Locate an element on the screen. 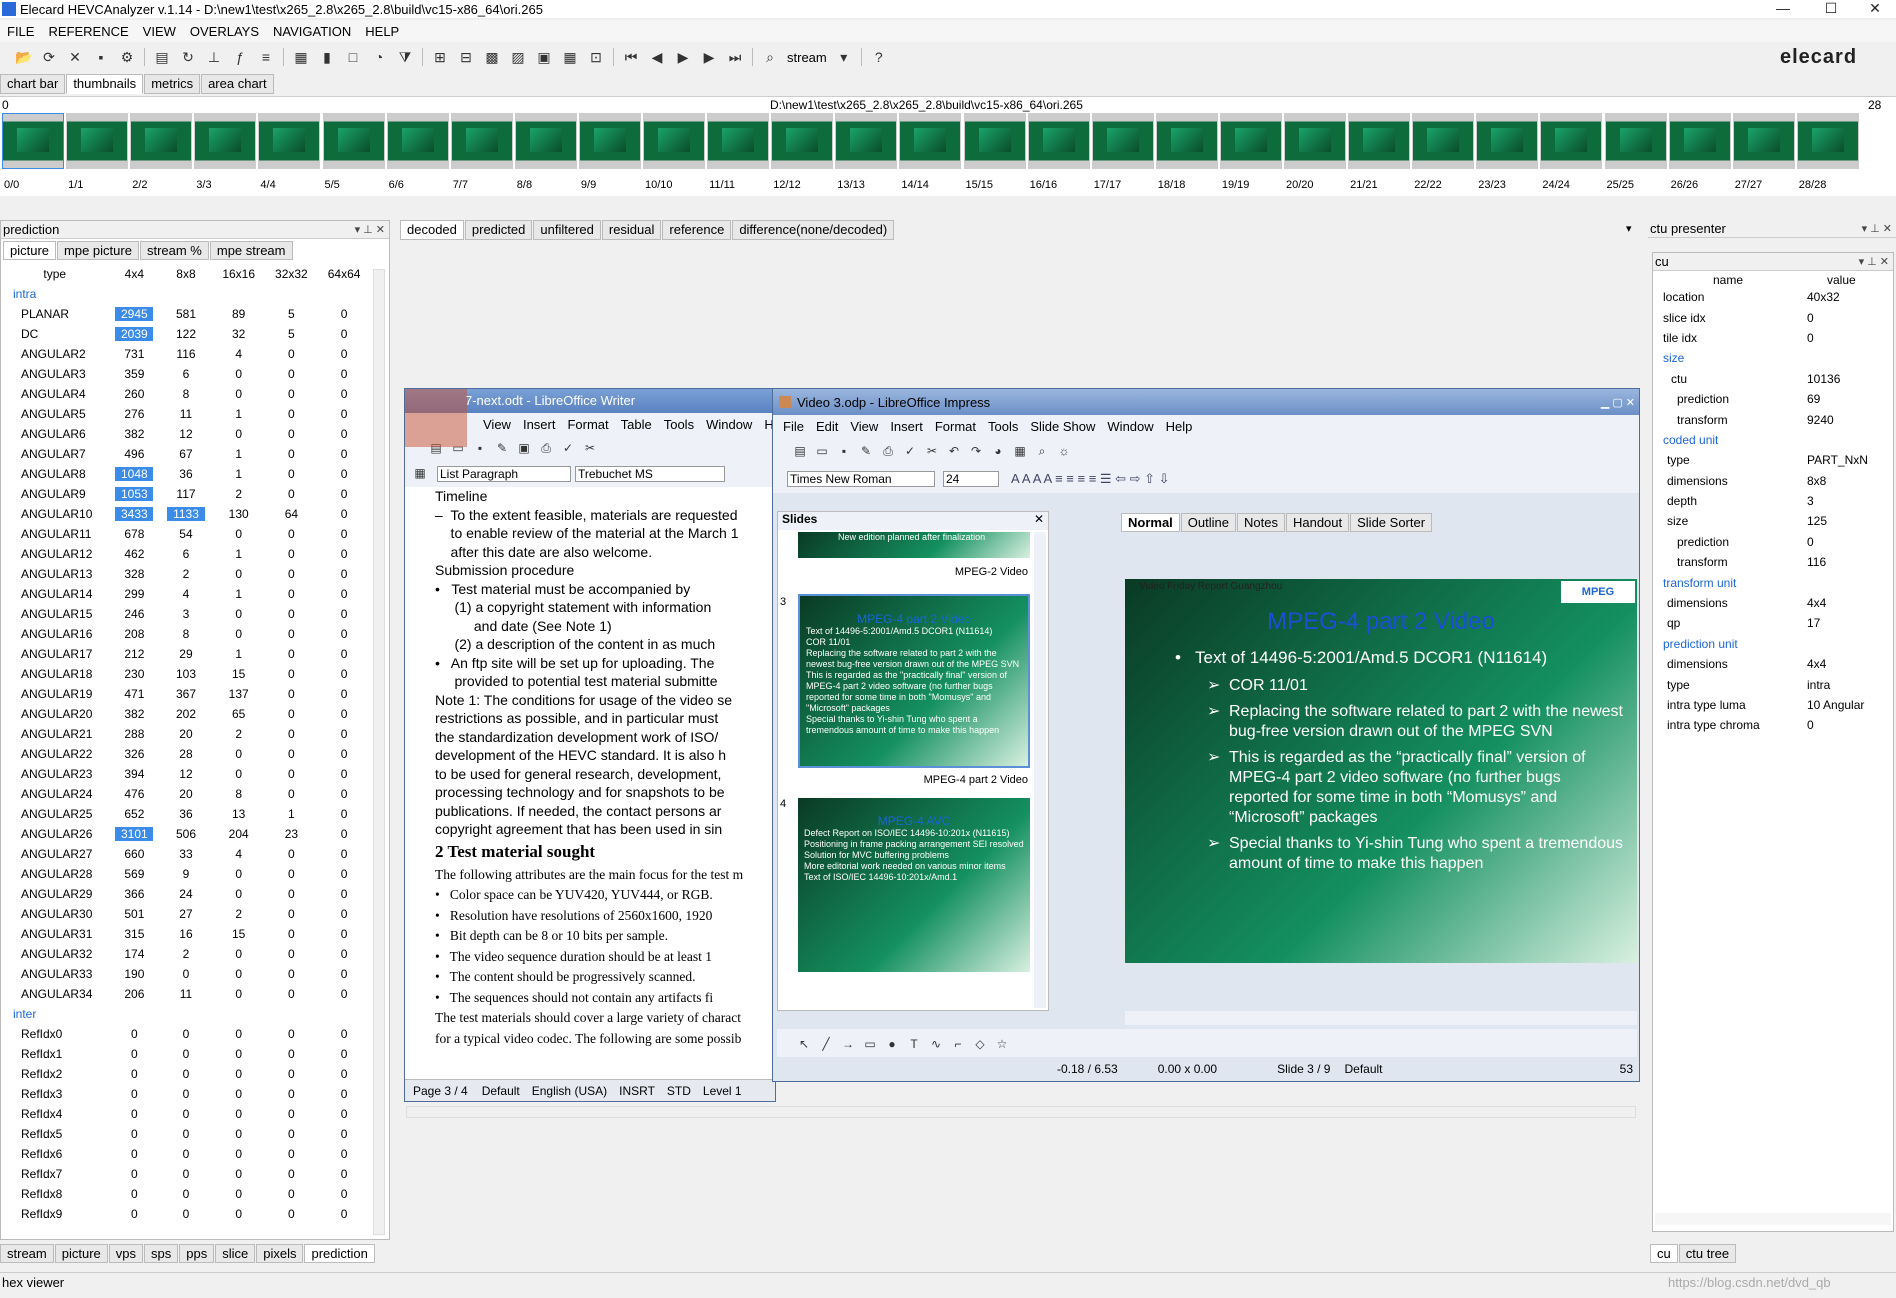 This screenshot has width=1896, height=1298. menu-help: HELP is located at coordinates (382, 31).